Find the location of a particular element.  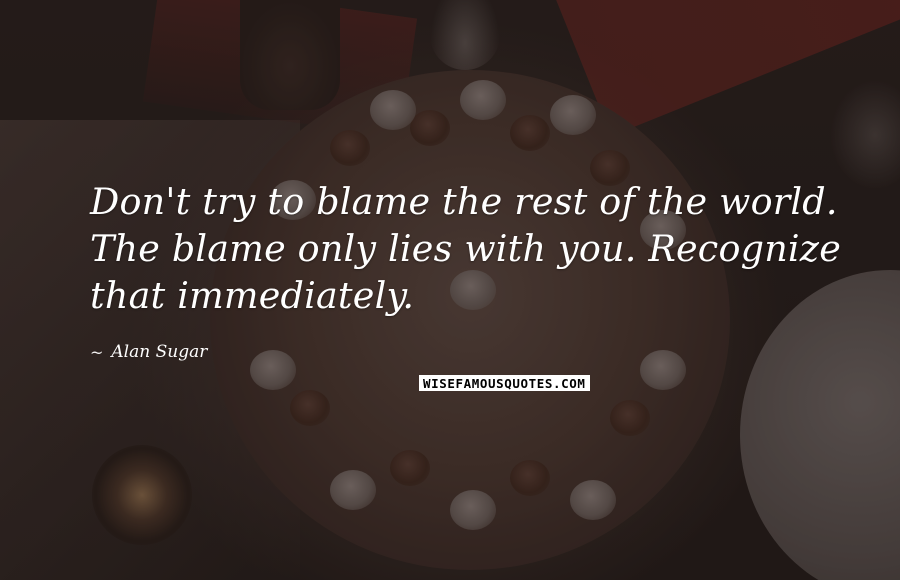

tilde-dash-icon: ~ is located at coordinates (97, 352).